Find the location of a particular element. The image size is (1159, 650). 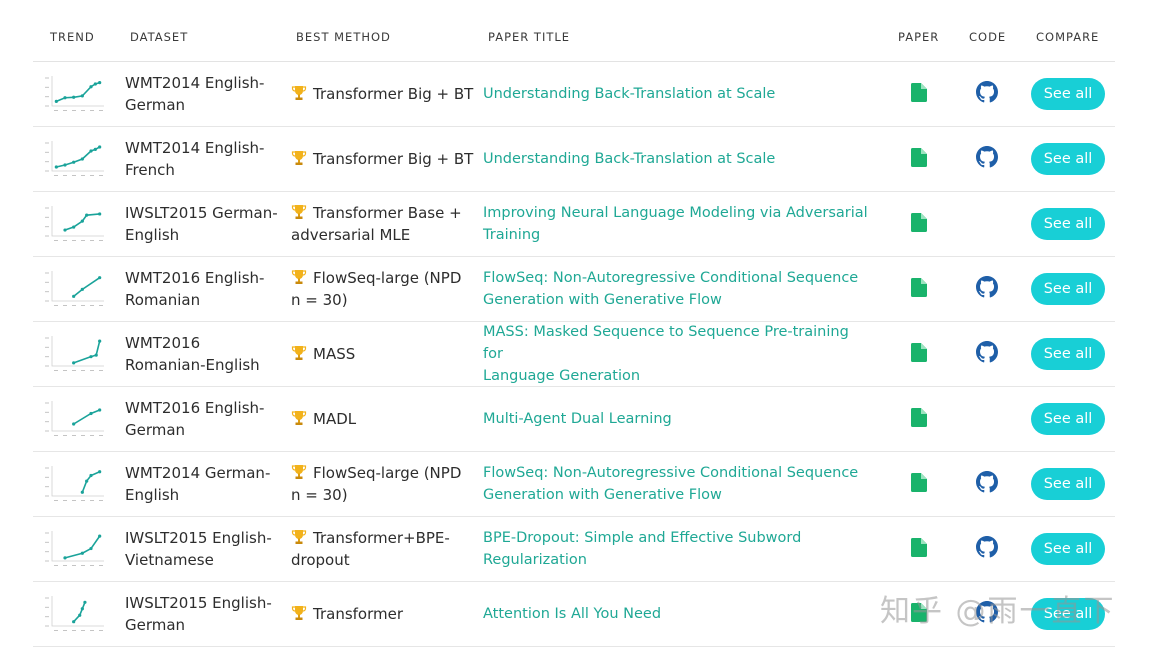

paper-title-link: Attention Is All You Need is located at coordinates (678, 614).